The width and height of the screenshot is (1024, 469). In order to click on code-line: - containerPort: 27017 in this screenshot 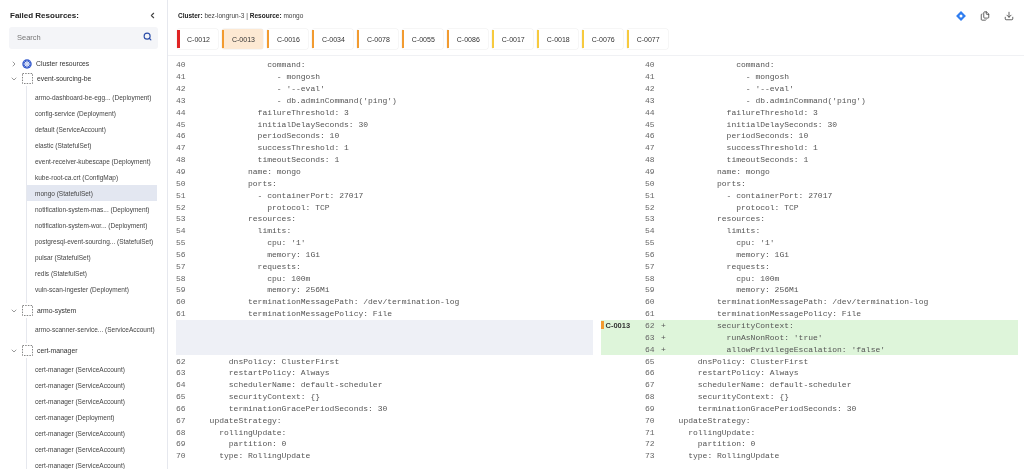, I will do `click(779, 195)`.